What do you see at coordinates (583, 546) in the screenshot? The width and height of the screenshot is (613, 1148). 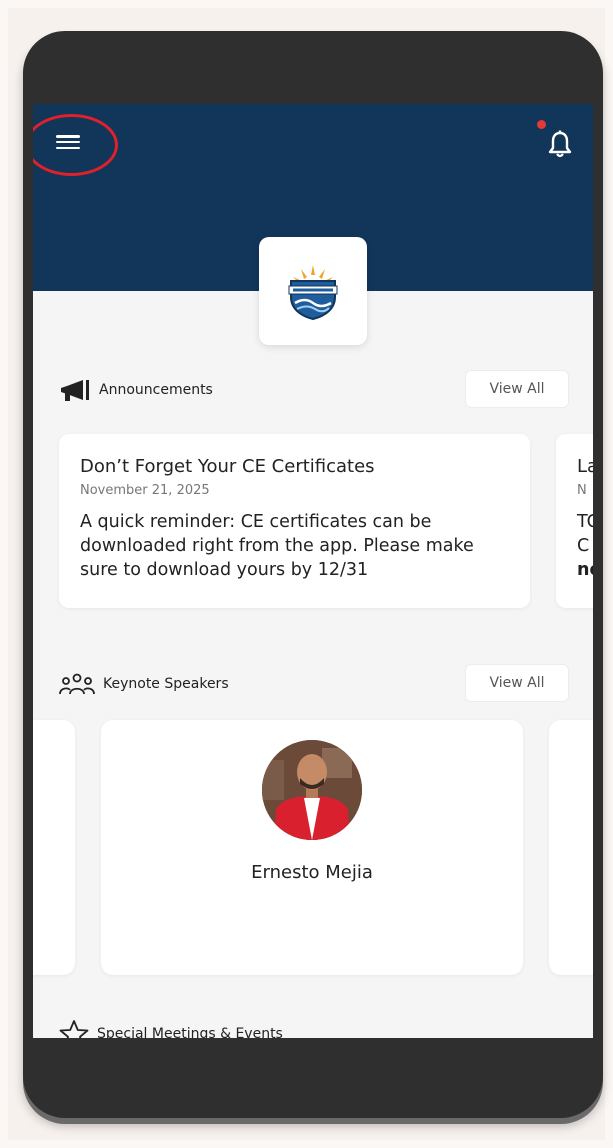 I see `announcement-body-line: C` at bounding box center [583, 546].